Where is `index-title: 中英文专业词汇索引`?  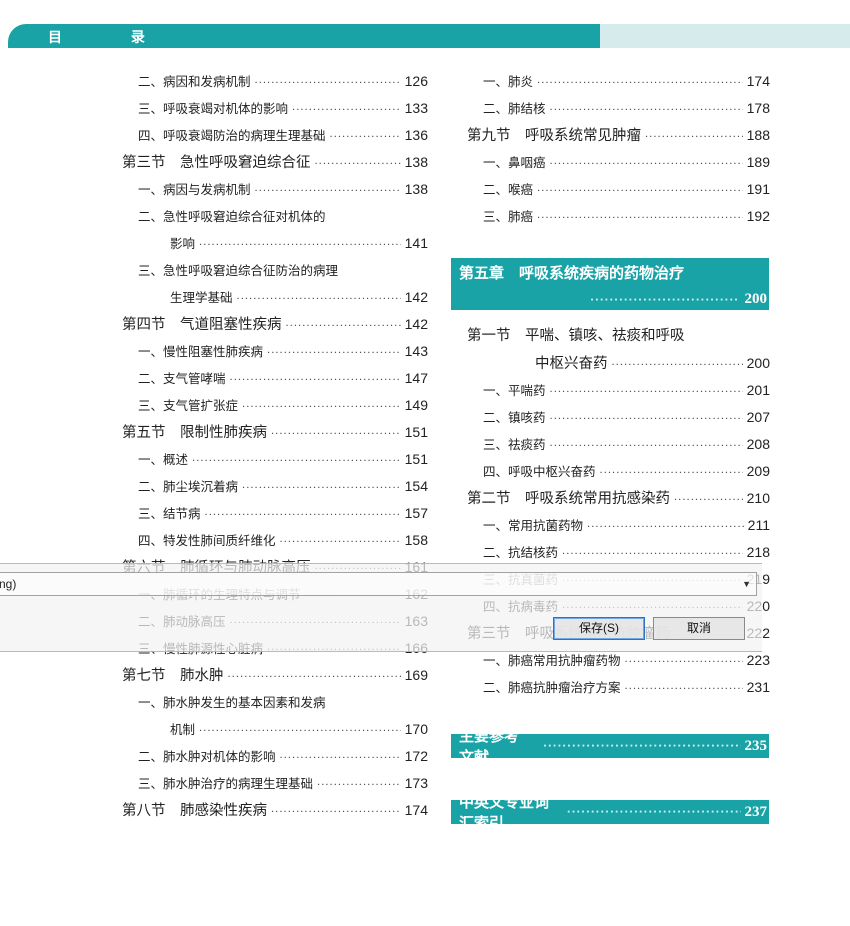
index-title: 中英文专业词汇索引 is located at coordinates (504, 812).